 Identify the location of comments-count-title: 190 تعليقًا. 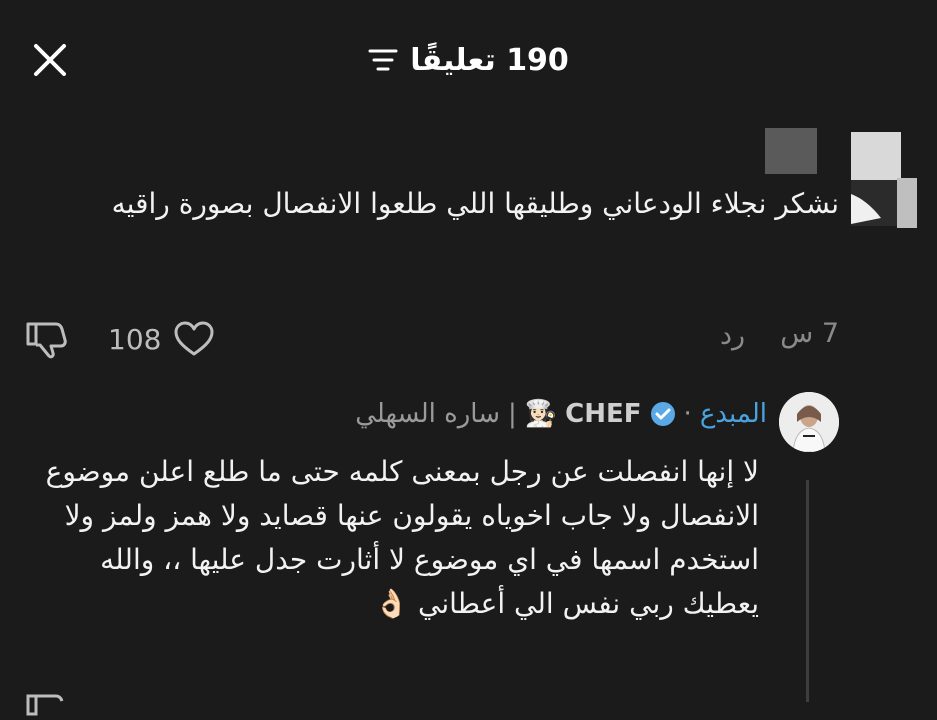
(489, 60).